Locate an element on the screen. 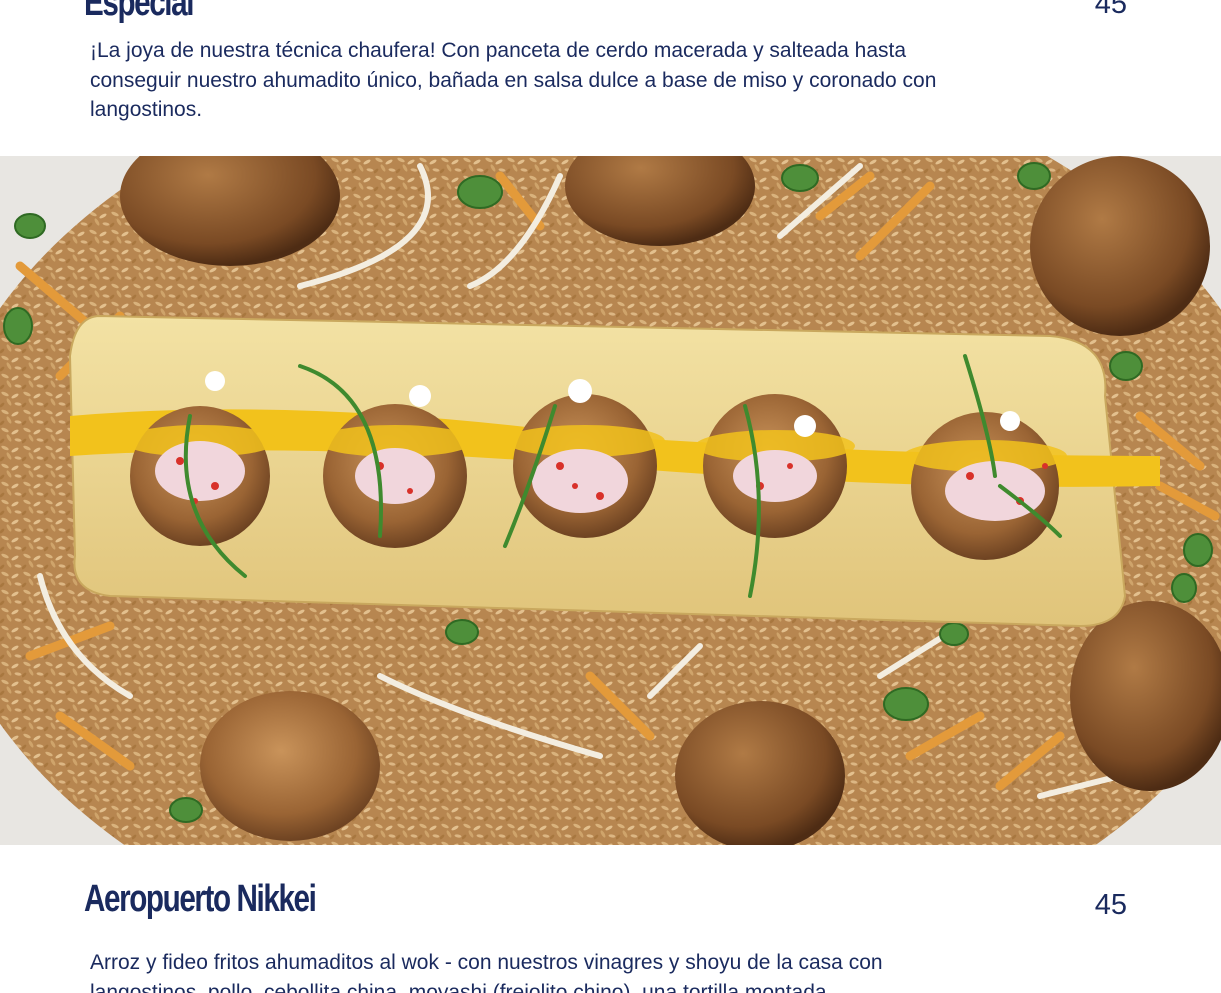 The height and width of the screenshot is (993, 1221). item-title: Especial is located at coordinates (139, 12).